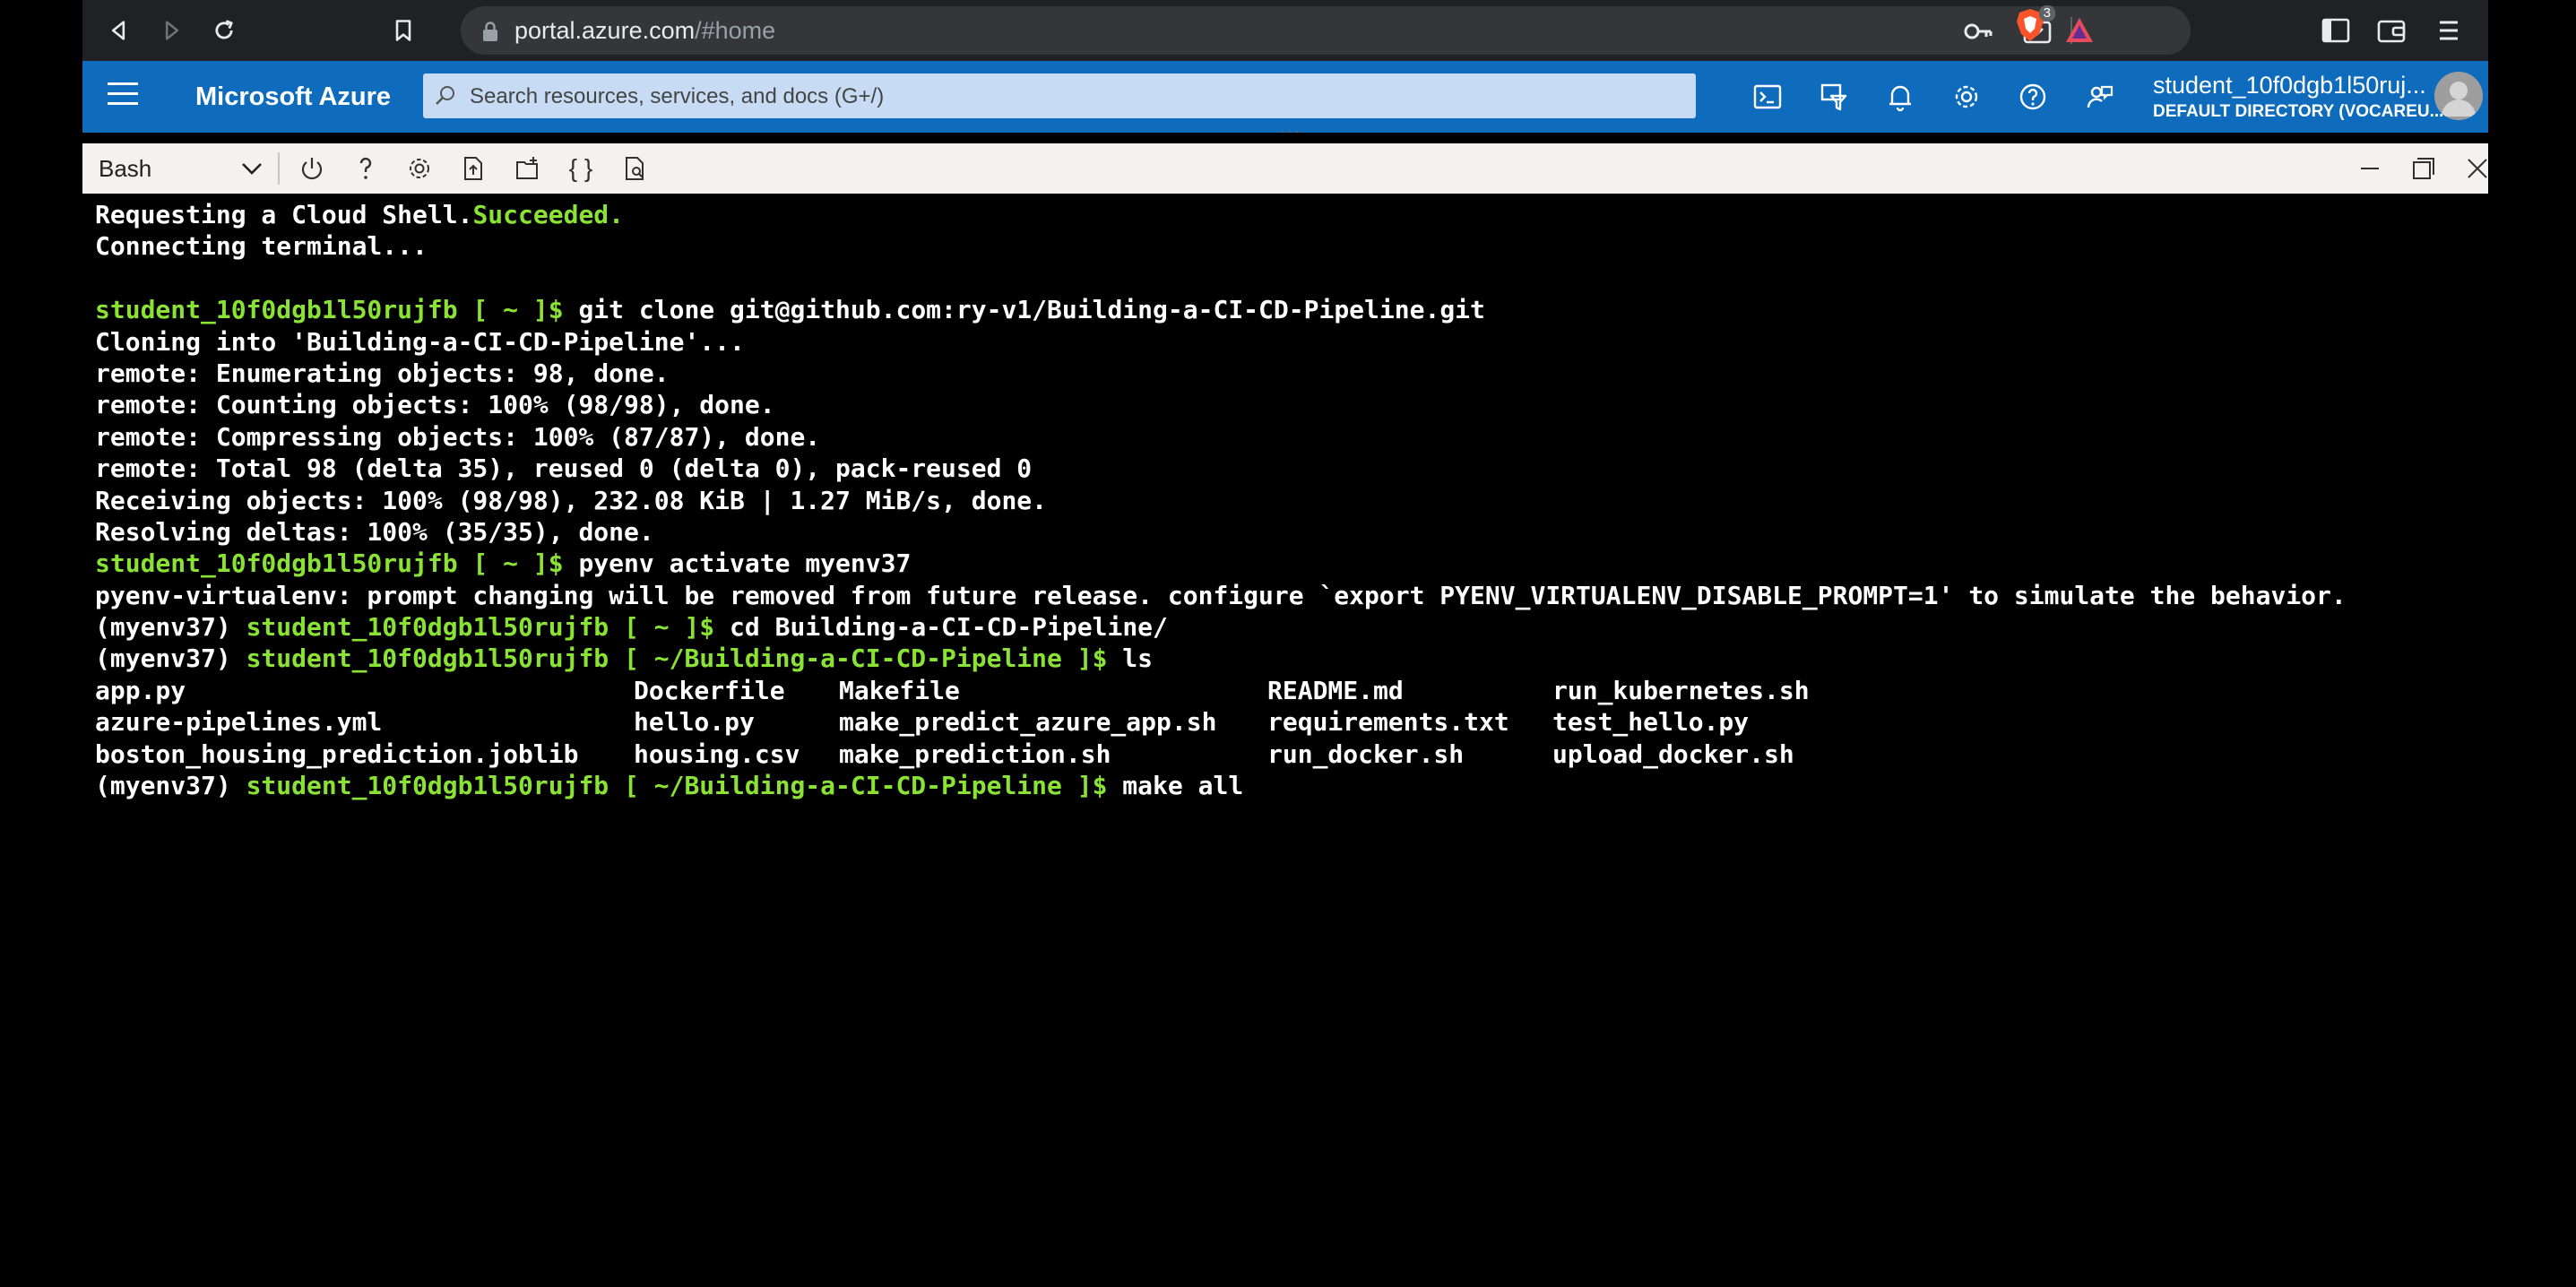 The image size is (2576, 1287). What do you see at coordinates (125, 168) in the screenshot?
I see `shell-type-label: Bash` at bounding box center [125, 168].